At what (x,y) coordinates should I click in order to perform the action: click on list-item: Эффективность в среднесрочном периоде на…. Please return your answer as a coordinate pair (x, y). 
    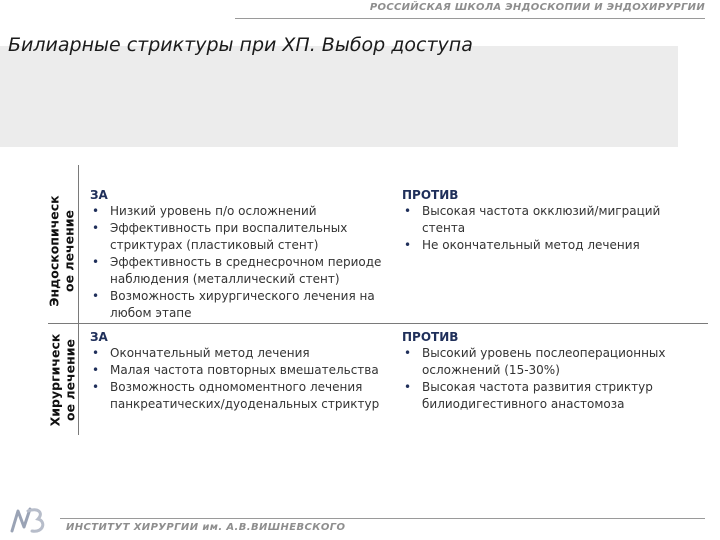
    Looking at the image, I should click on (240, 271).